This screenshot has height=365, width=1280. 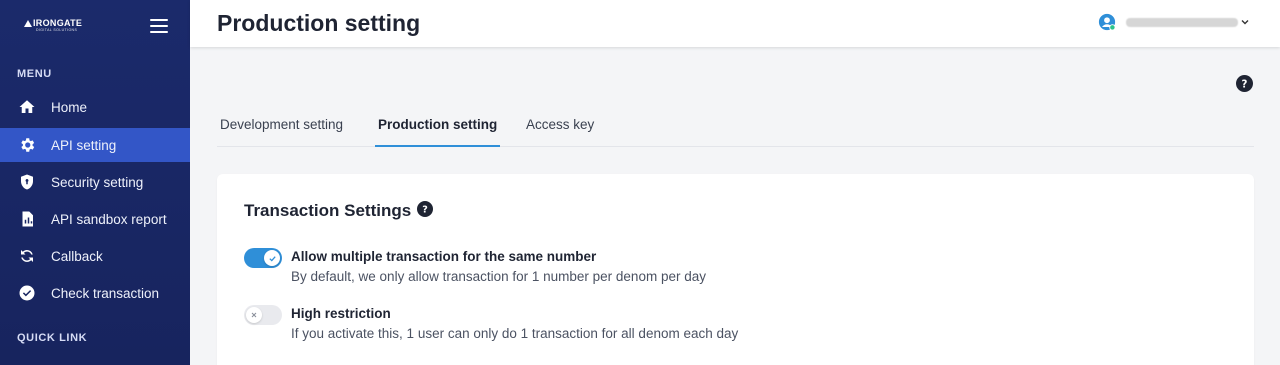 I want to click on brand-logo: IRONGATE DIGITAL SOLUTIONS, so click(x=53, y=25).